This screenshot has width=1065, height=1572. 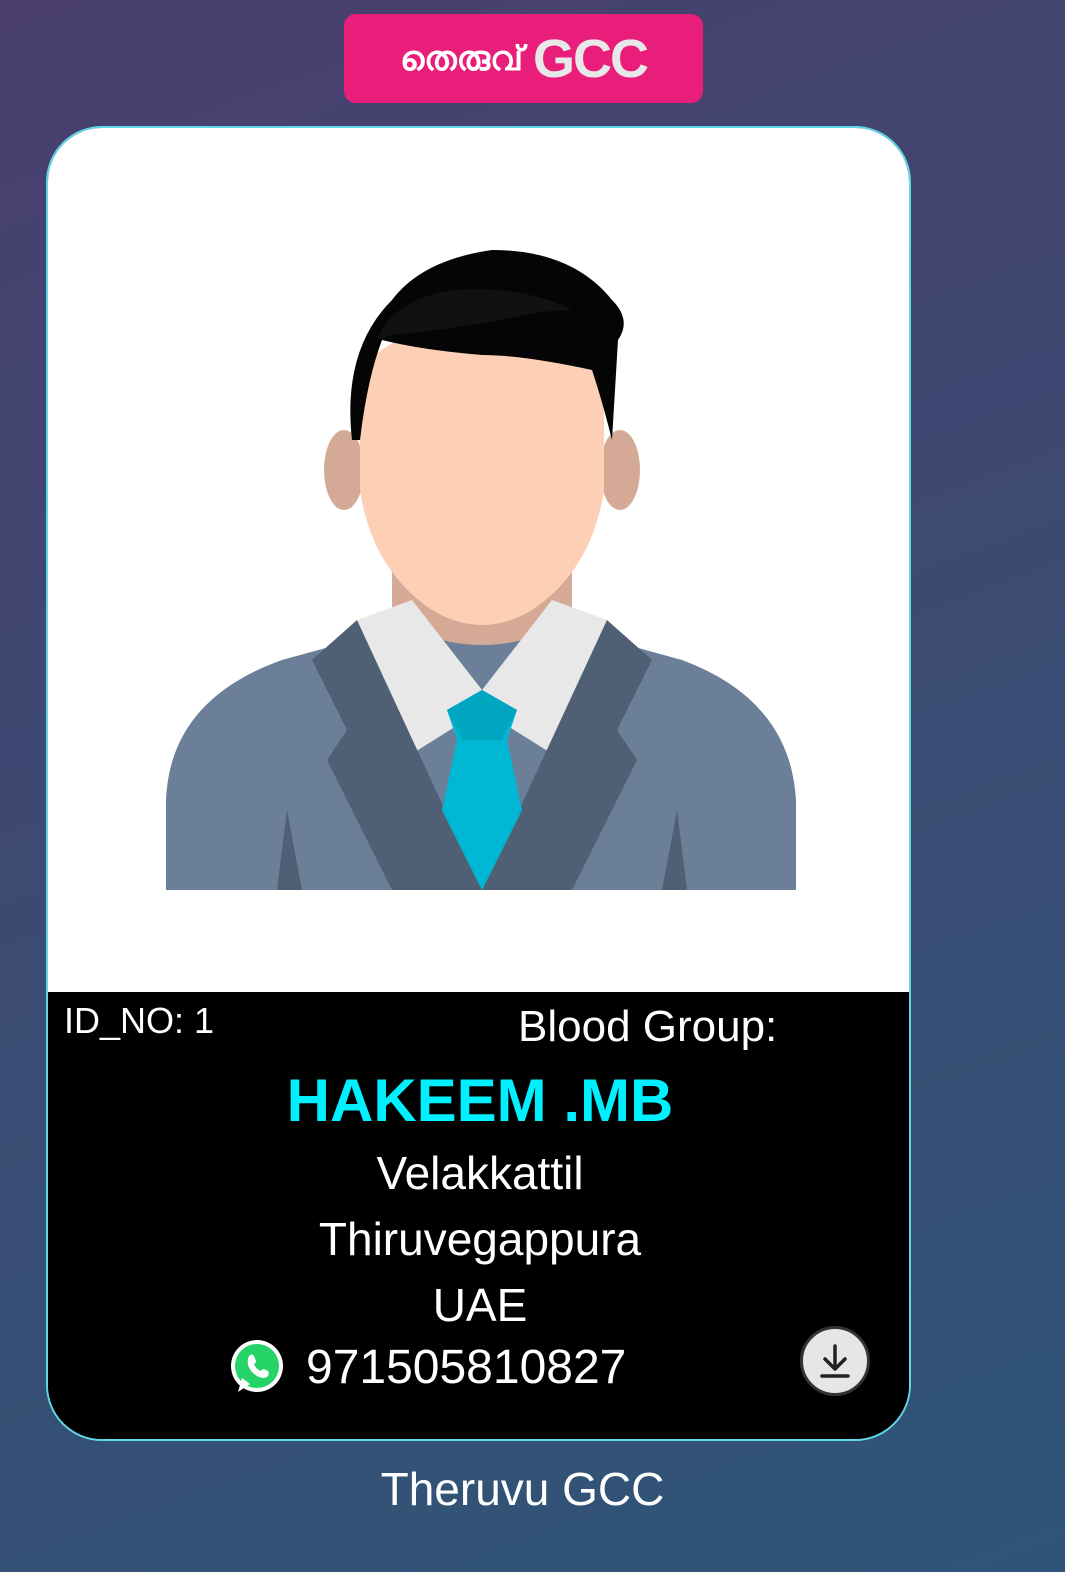 I want to click on download-icon, so click(x=835, y=1361).